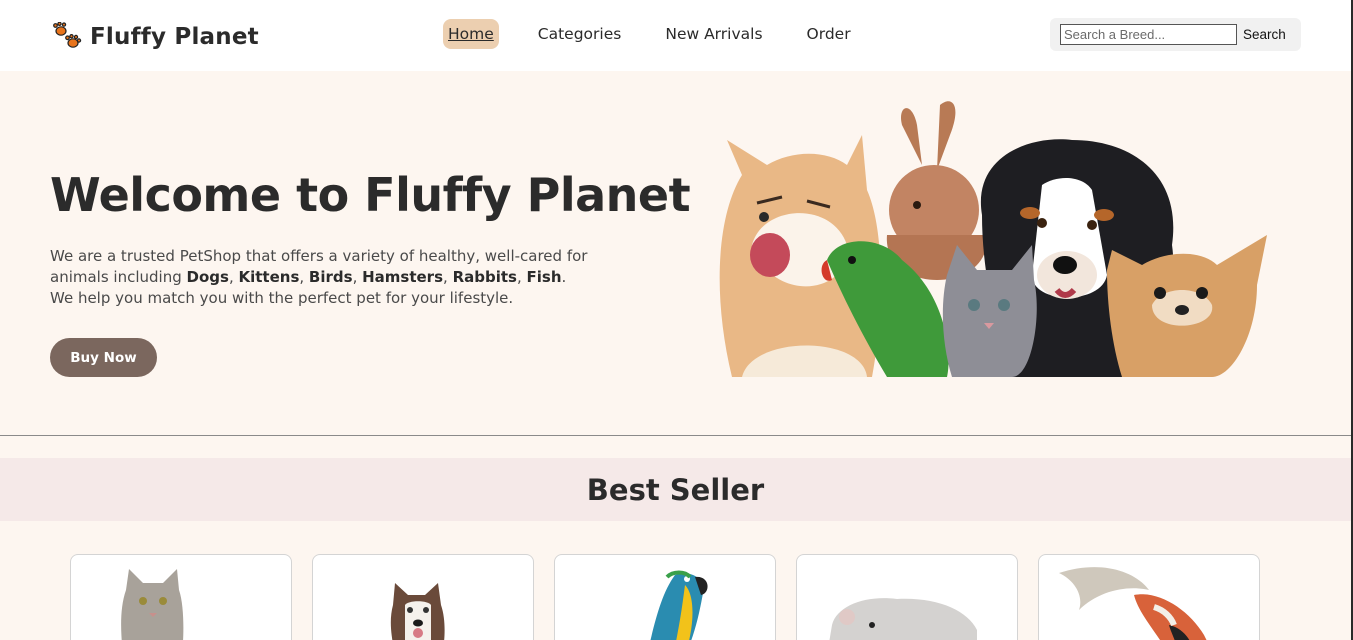 This screenshot has width=1353, height=640. I want to click on hamster-icon, so click(903, 619).